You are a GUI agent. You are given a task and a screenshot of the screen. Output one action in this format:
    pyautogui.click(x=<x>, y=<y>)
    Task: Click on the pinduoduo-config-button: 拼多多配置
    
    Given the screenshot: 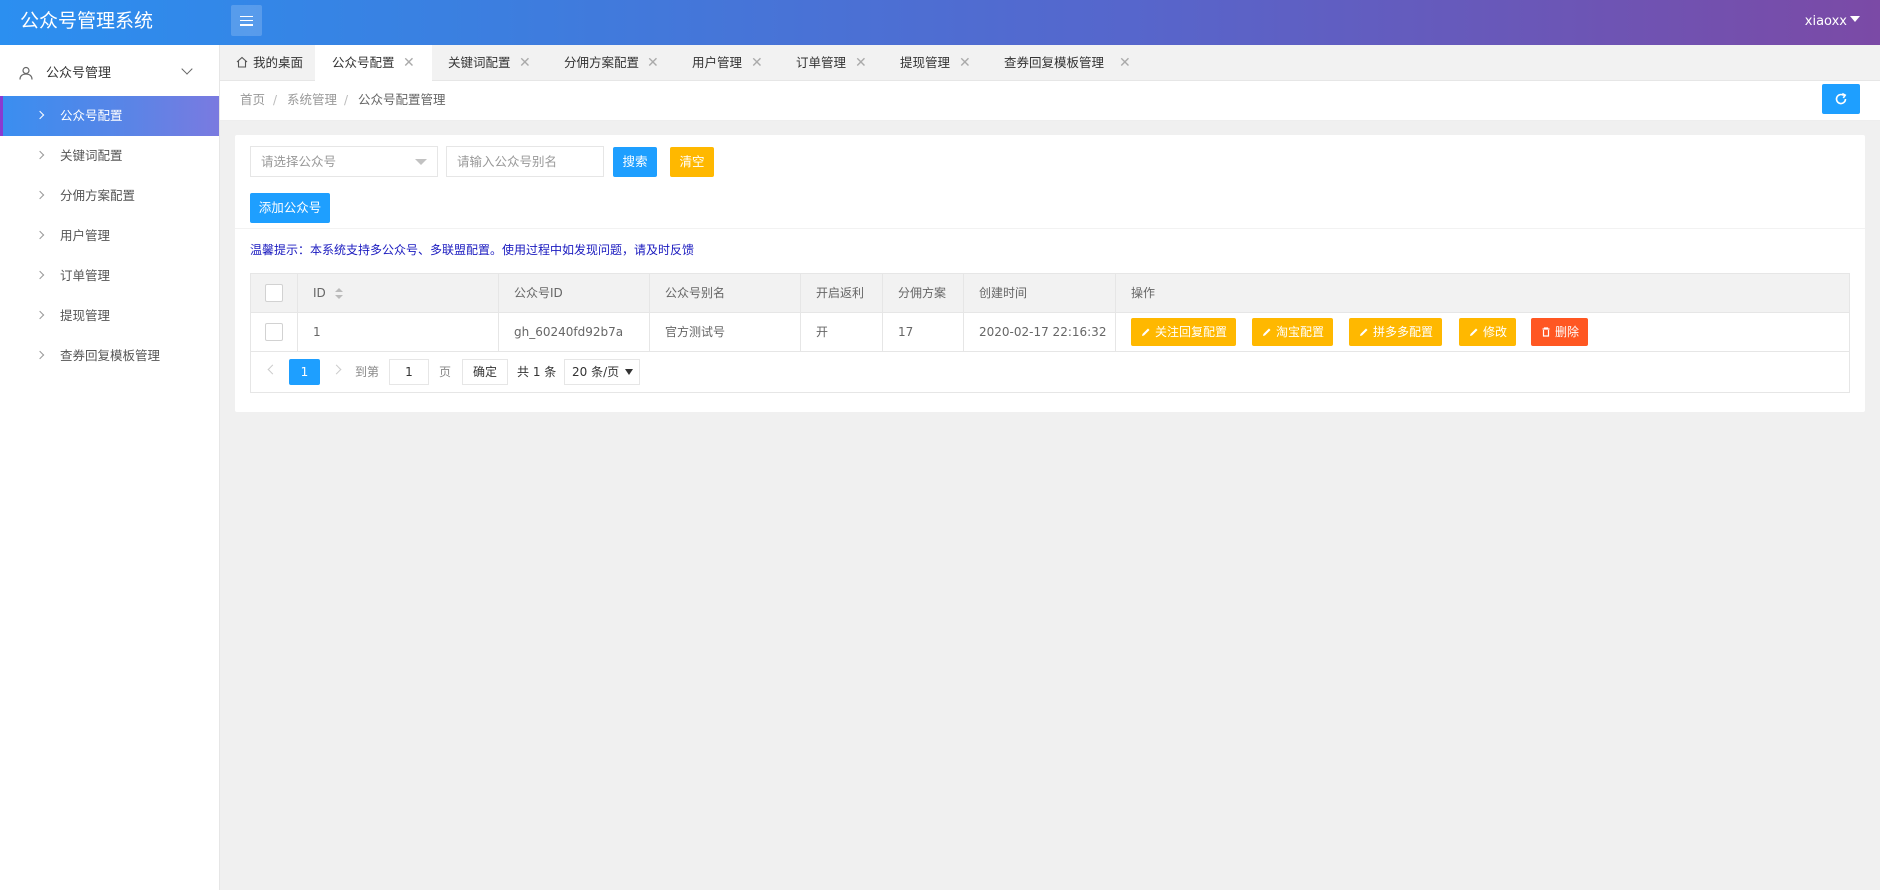 What is the action you would take?
    pyautogui.click(x=1396, y=332)
    